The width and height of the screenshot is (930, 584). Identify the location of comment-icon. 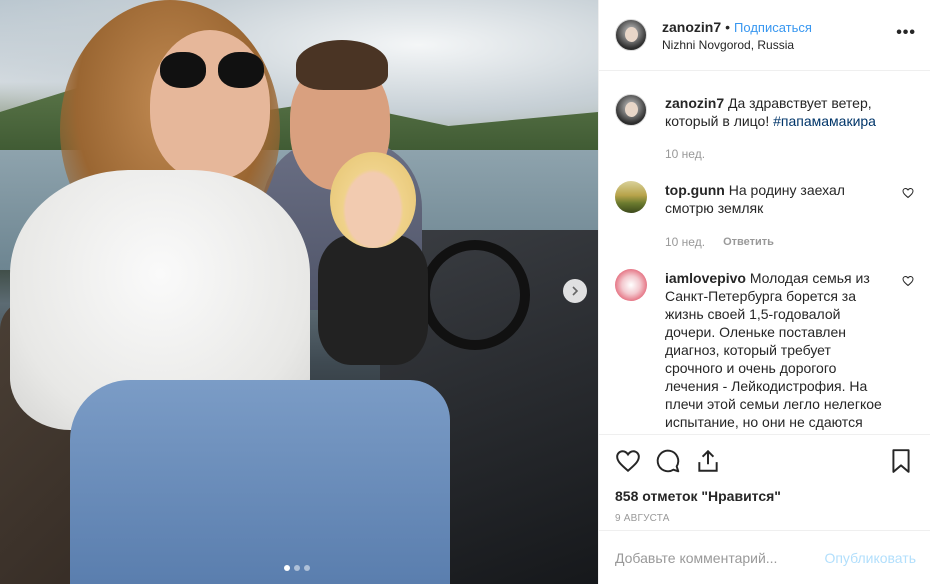
(668, 461).